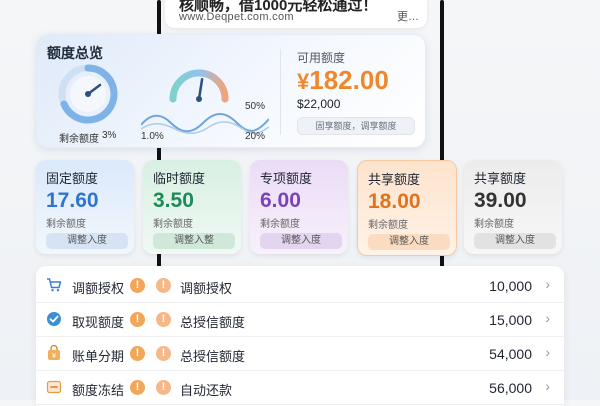 This screenshot has width=600, height=406. Describe the element at coordinates (255, 106) in the screenshot. I see `wave-label-top-right: 50%` at that location.